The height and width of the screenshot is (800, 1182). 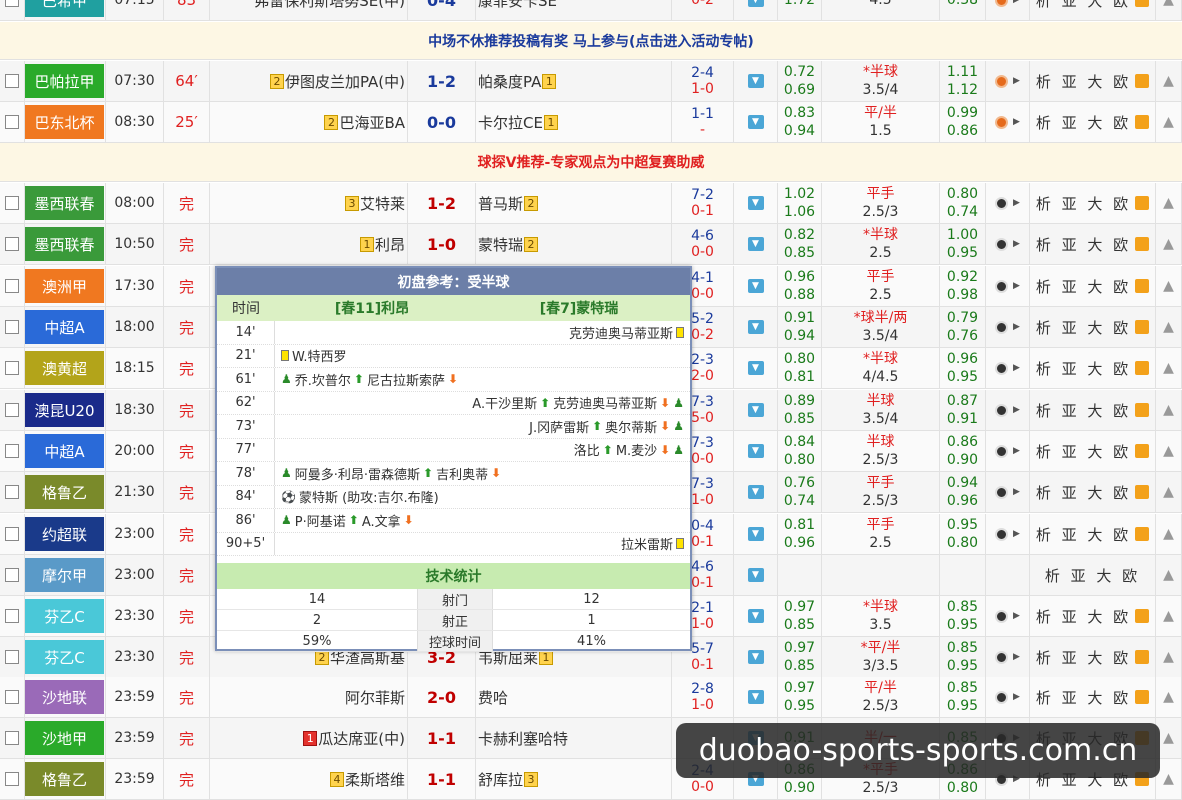 I want to click on match-score: 1-2, so click(x=442, y=203).